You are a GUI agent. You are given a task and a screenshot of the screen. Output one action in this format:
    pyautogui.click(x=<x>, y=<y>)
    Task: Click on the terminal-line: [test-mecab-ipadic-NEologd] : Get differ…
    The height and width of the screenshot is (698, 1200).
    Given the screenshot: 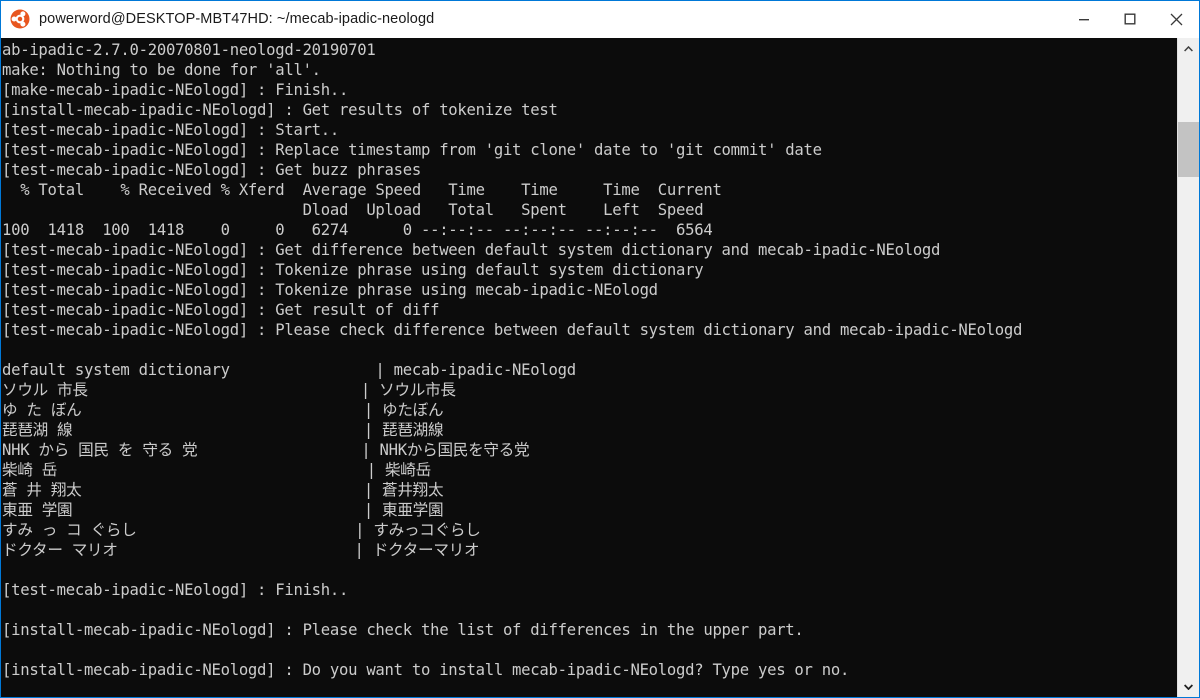 What is the action you would take?
    pyautogui.click(x=471, y=250)
    